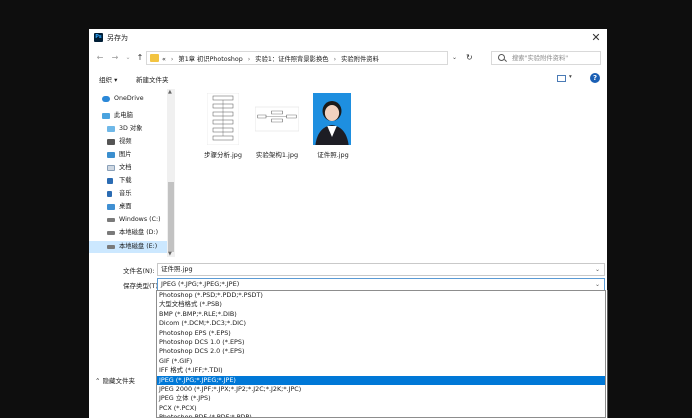 The height and width of the screenshot is (418, 692). I want to click on nav-item-downloads: 下载, so click(128, 181).